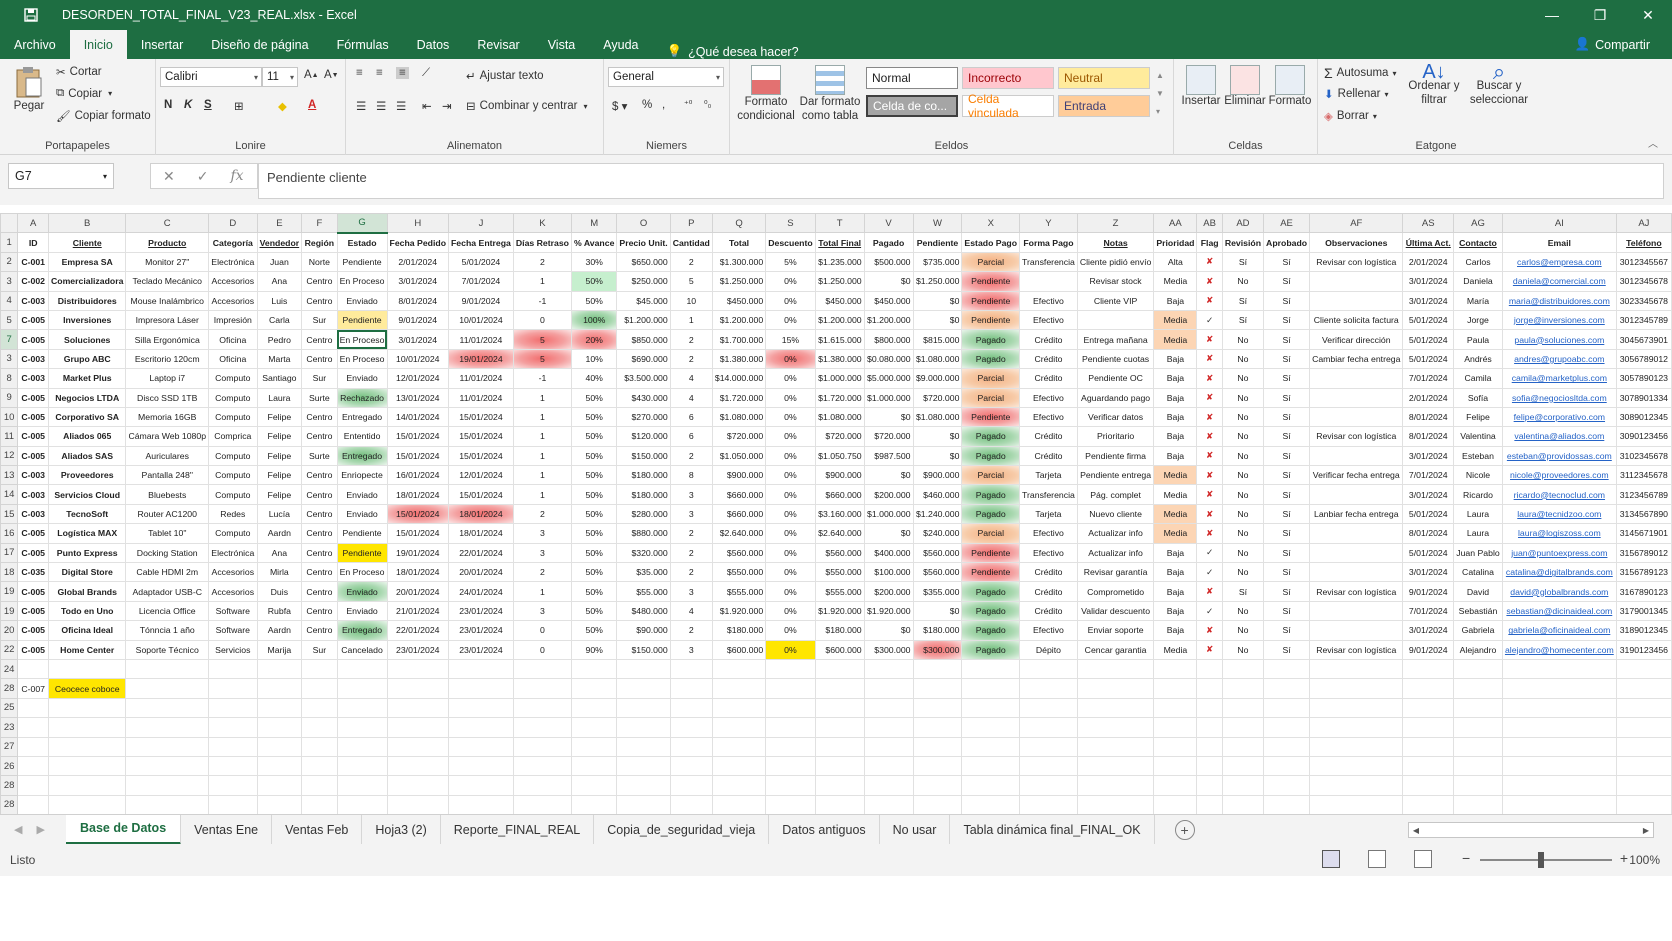  I want to click on table-cell: 3012345678, so click(1643, 281).